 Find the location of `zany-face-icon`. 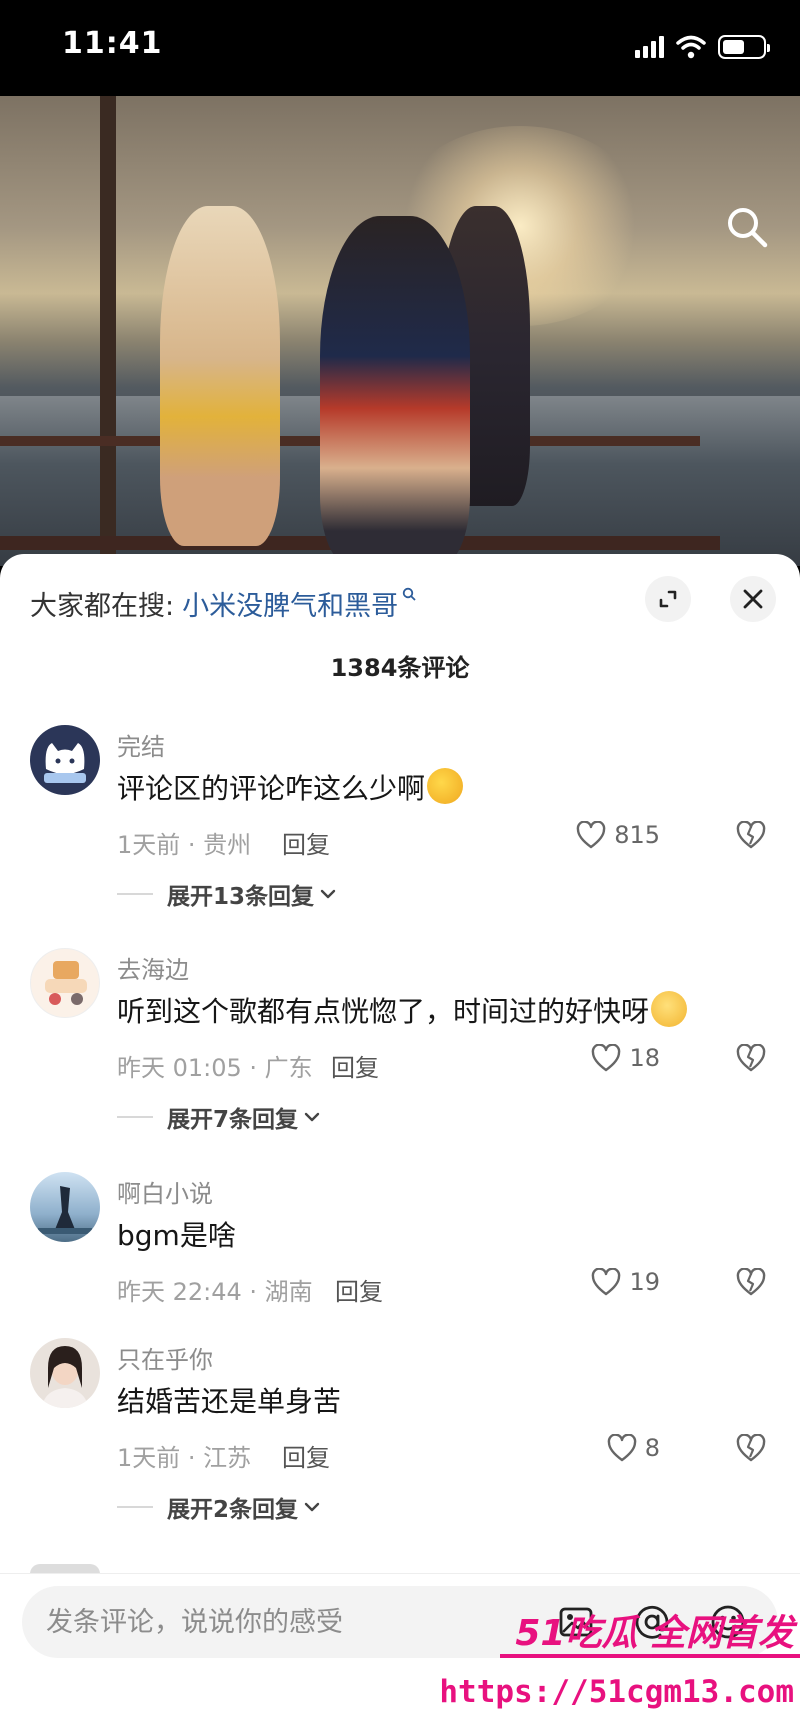

zany-face-icon is located at coordinates (445, 786).